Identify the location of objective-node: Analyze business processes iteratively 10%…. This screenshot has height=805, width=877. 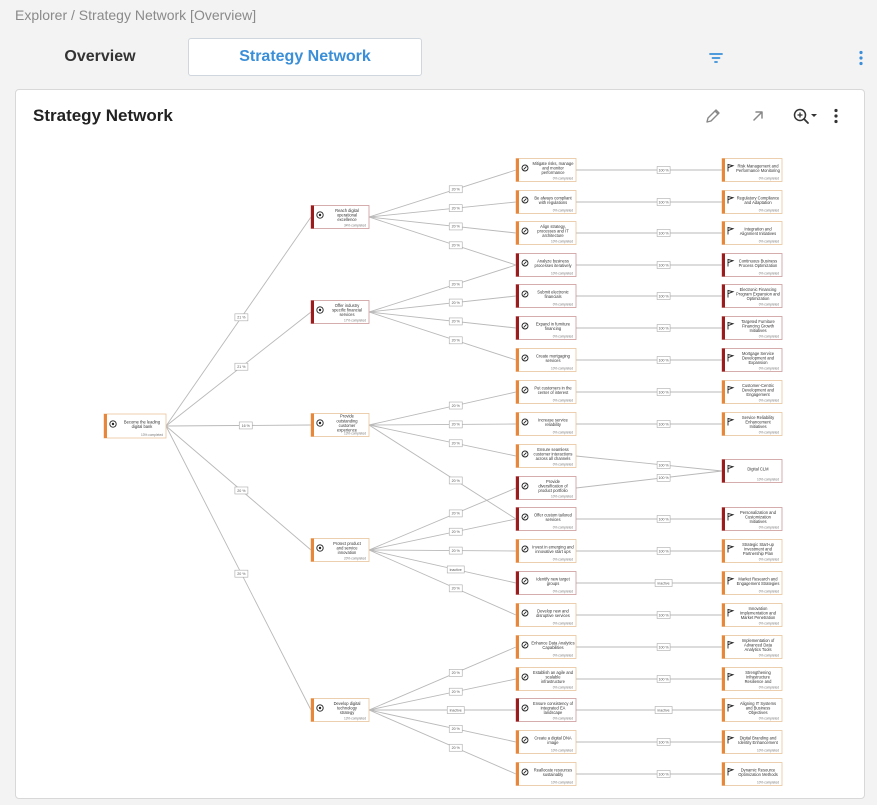
(546, 265).